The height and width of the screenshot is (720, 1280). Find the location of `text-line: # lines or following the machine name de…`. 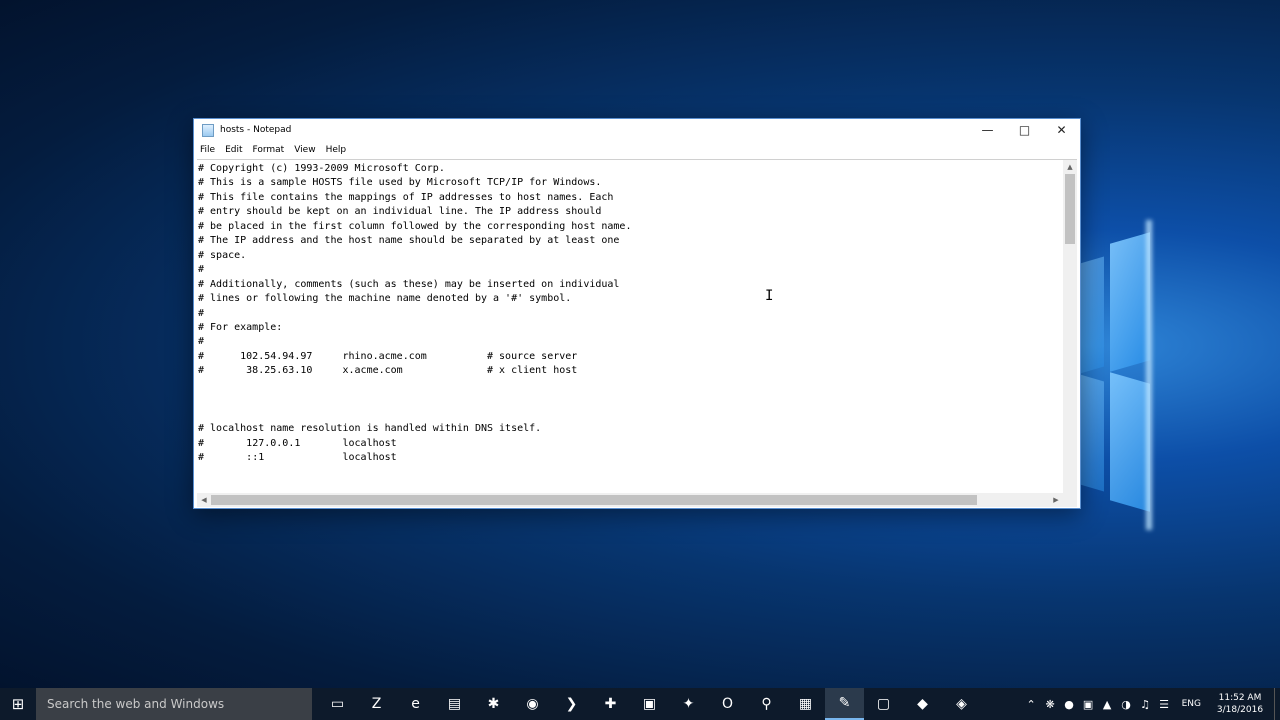

text-line: # lines or following the machine name de… is located at coordinates (385, 299).